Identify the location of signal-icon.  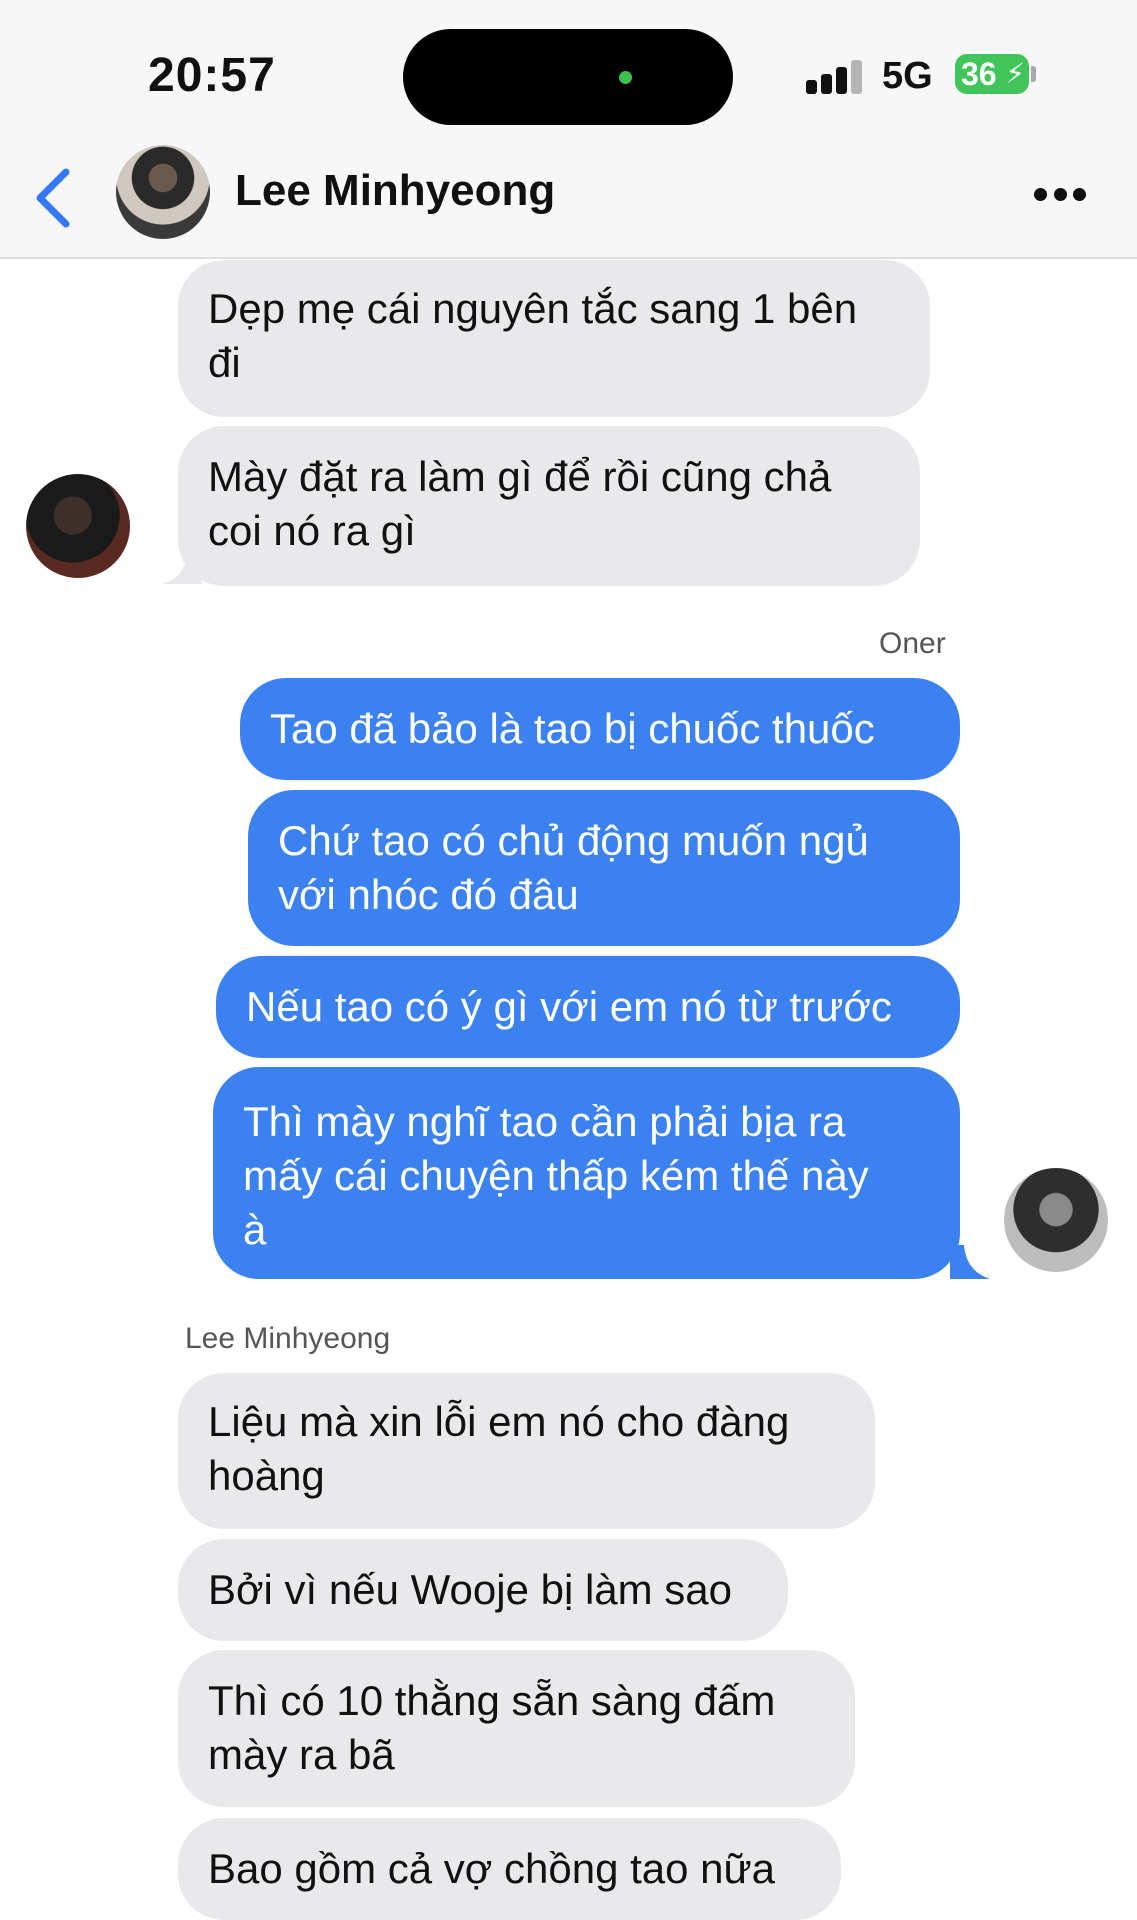
(836, 76).